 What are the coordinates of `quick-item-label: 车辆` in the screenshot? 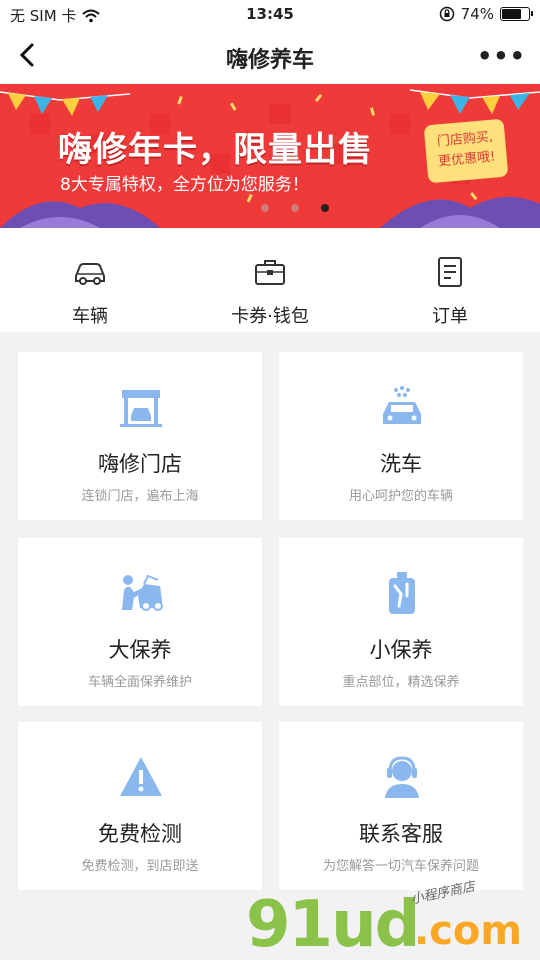 It's located at (90, 316).